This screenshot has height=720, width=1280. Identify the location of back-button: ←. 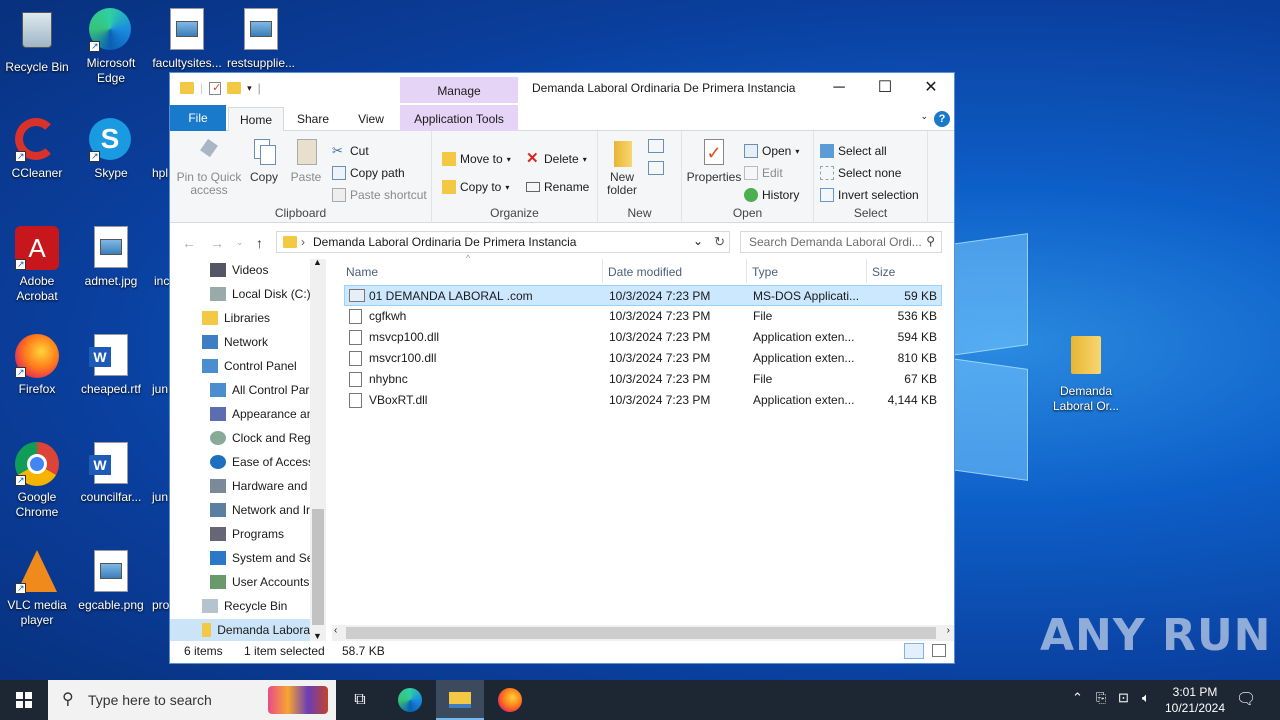
(189, 243).